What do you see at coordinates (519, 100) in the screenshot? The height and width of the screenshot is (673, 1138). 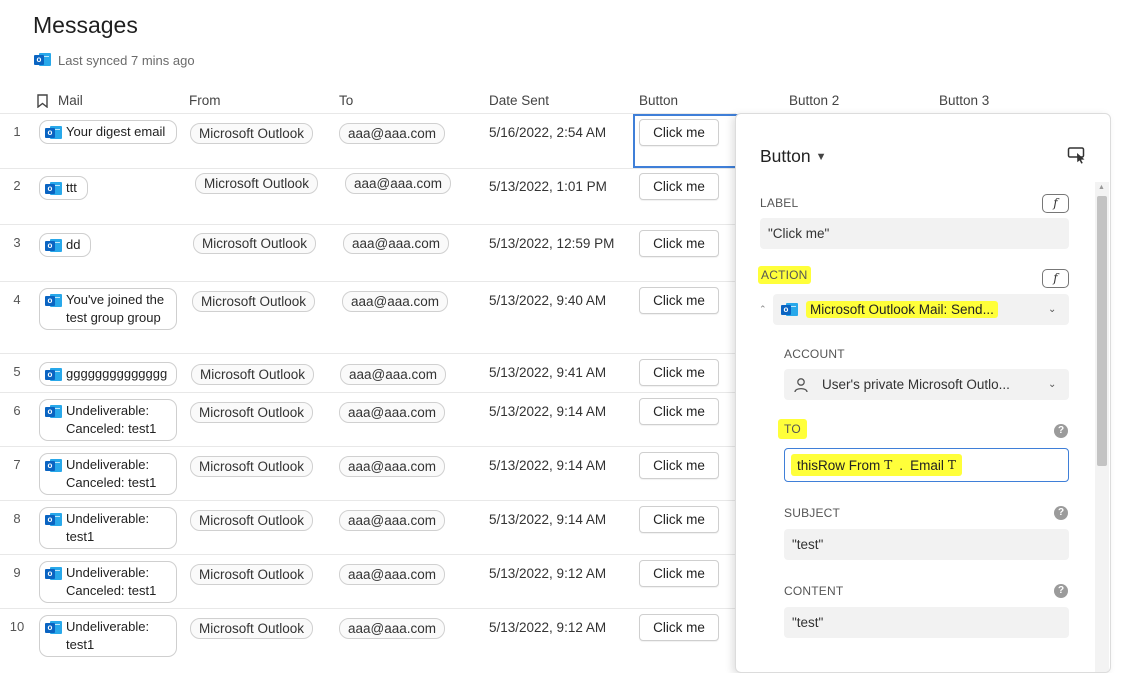 I see `column-header-date-sent: Date Sent` at bounding box center [519, 100].